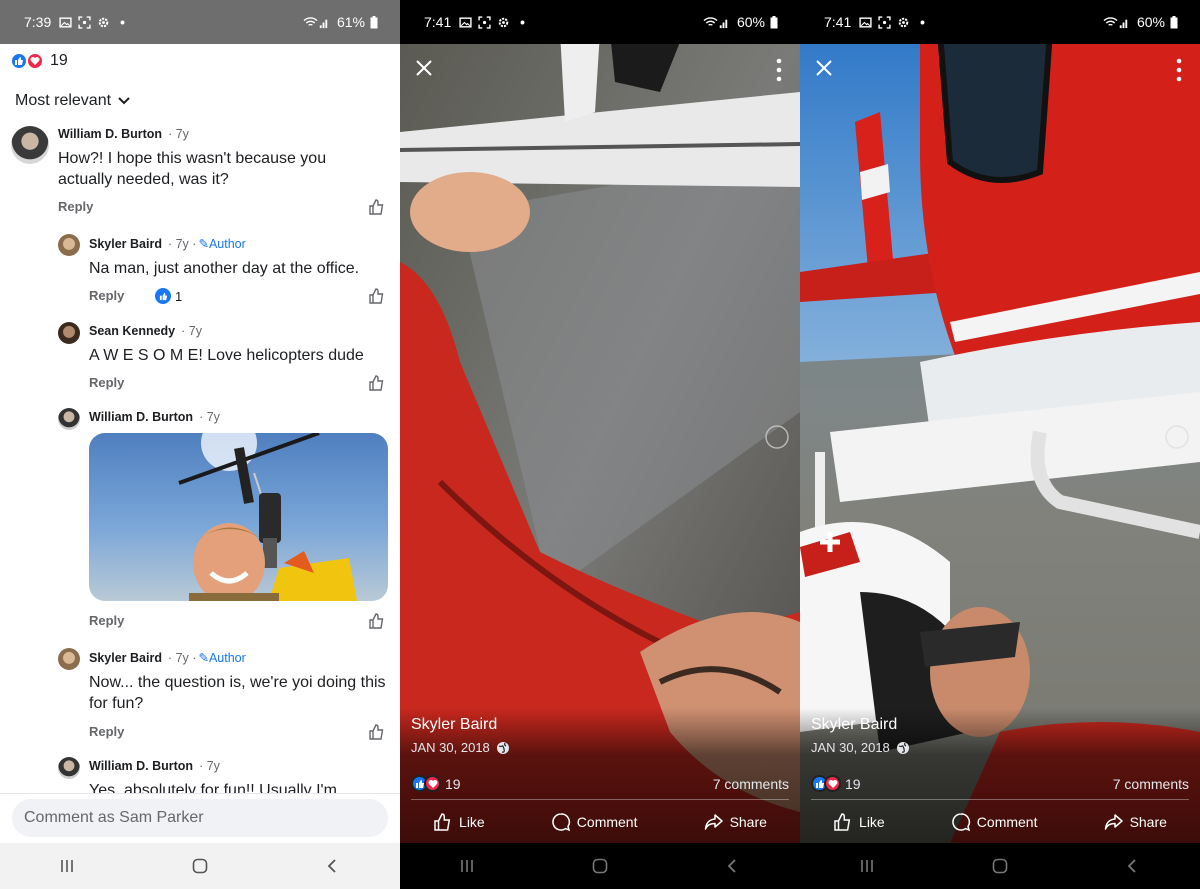  What do you see at coordinates (460, 747) in the screenshot?
I see `post-date: JAN 30, 2018` at bounding box center [460, 747].